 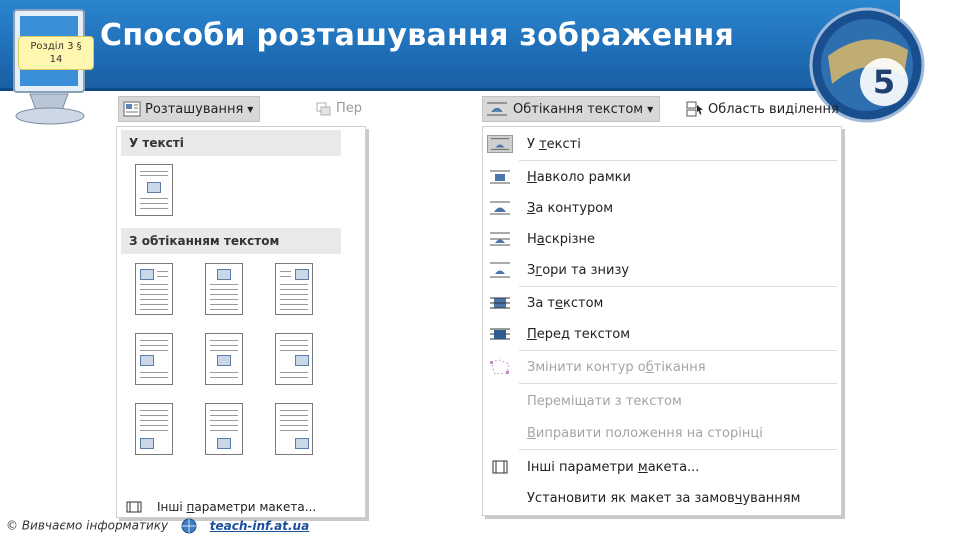 I want to click on section-inline-header: У тексті, so click(x=231, y=143).